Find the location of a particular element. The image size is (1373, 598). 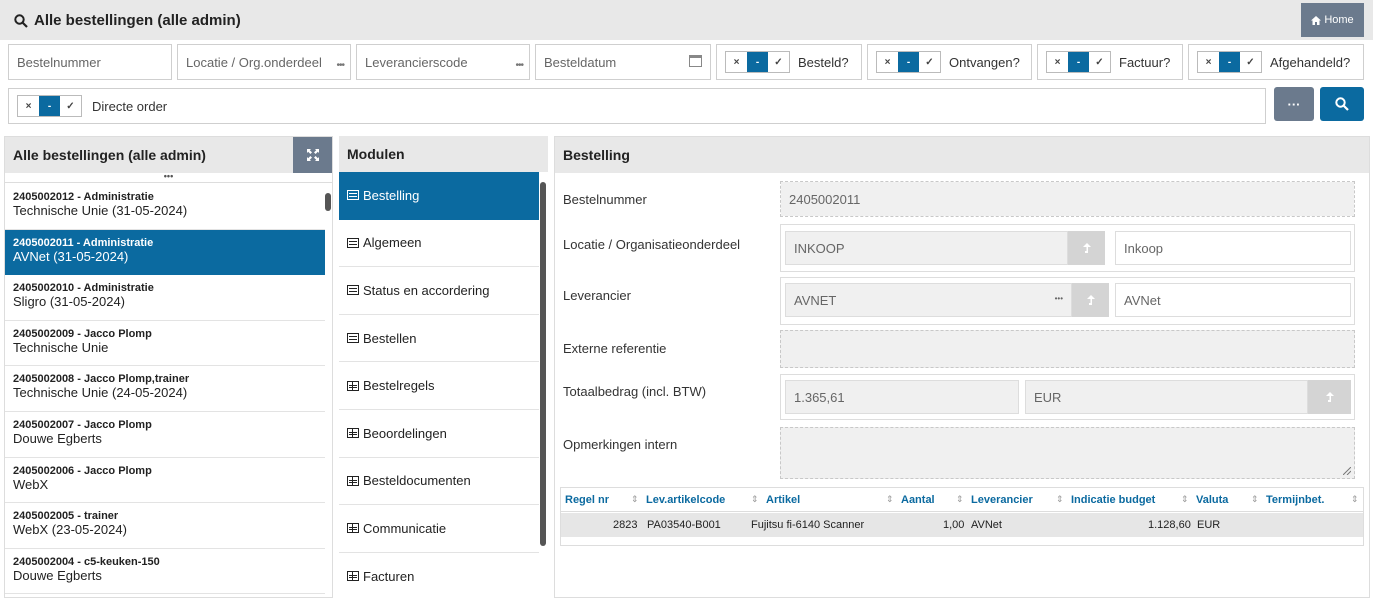

column-aantal: Aantal is located at coordinates (918, 500).